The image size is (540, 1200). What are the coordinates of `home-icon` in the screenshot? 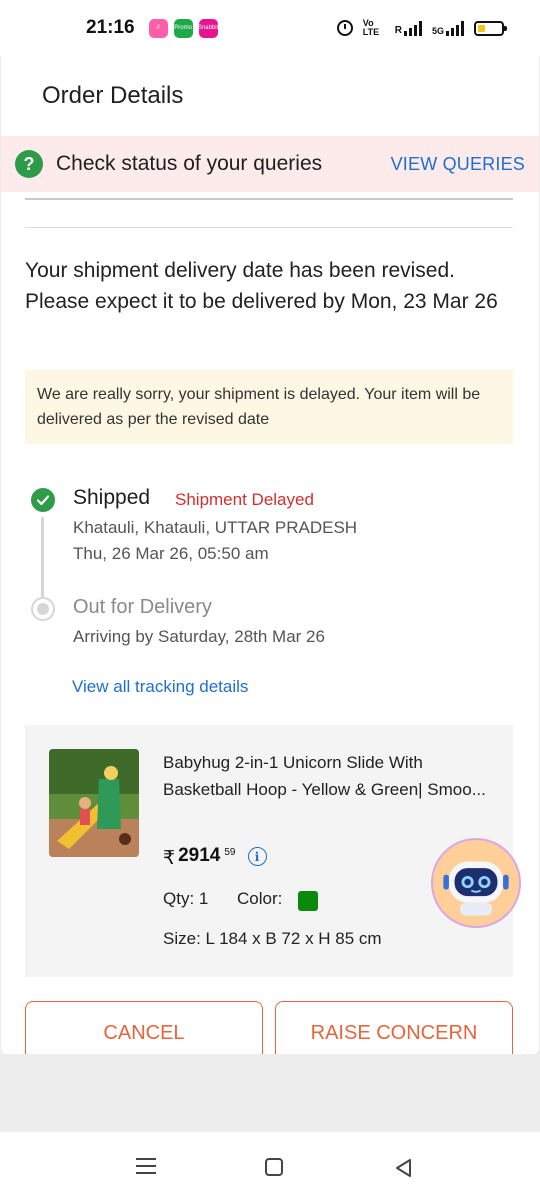 It's located at (274, 1167).